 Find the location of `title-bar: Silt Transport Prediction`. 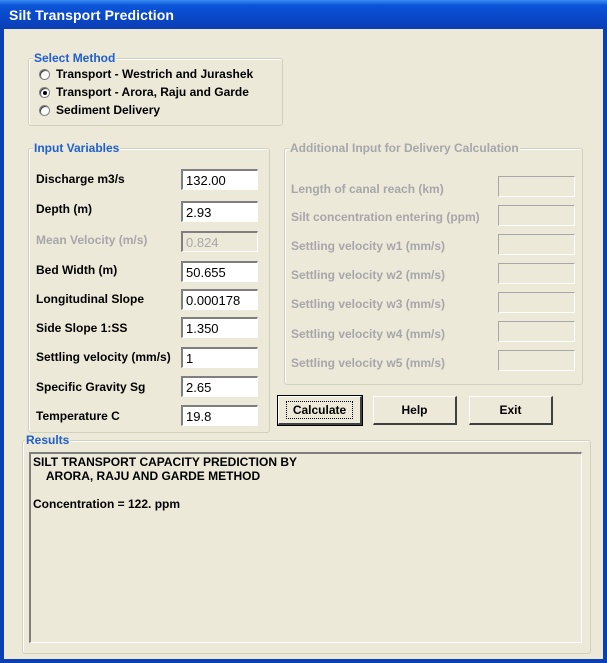

title-bar: Silt Transport Prediction is located at coordinates (303, 14).